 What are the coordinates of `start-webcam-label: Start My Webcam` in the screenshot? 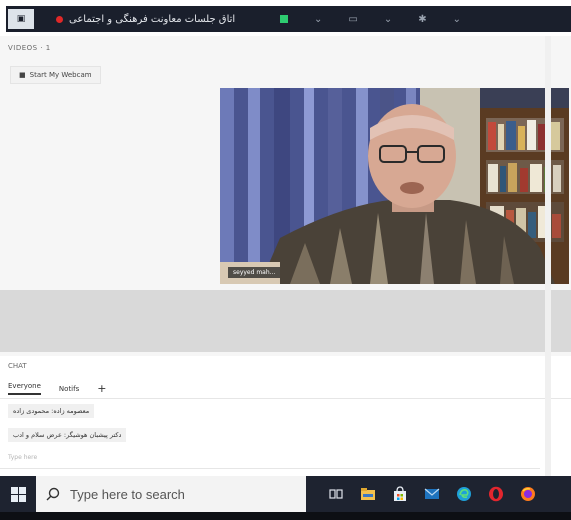 It's located at (60, 75).